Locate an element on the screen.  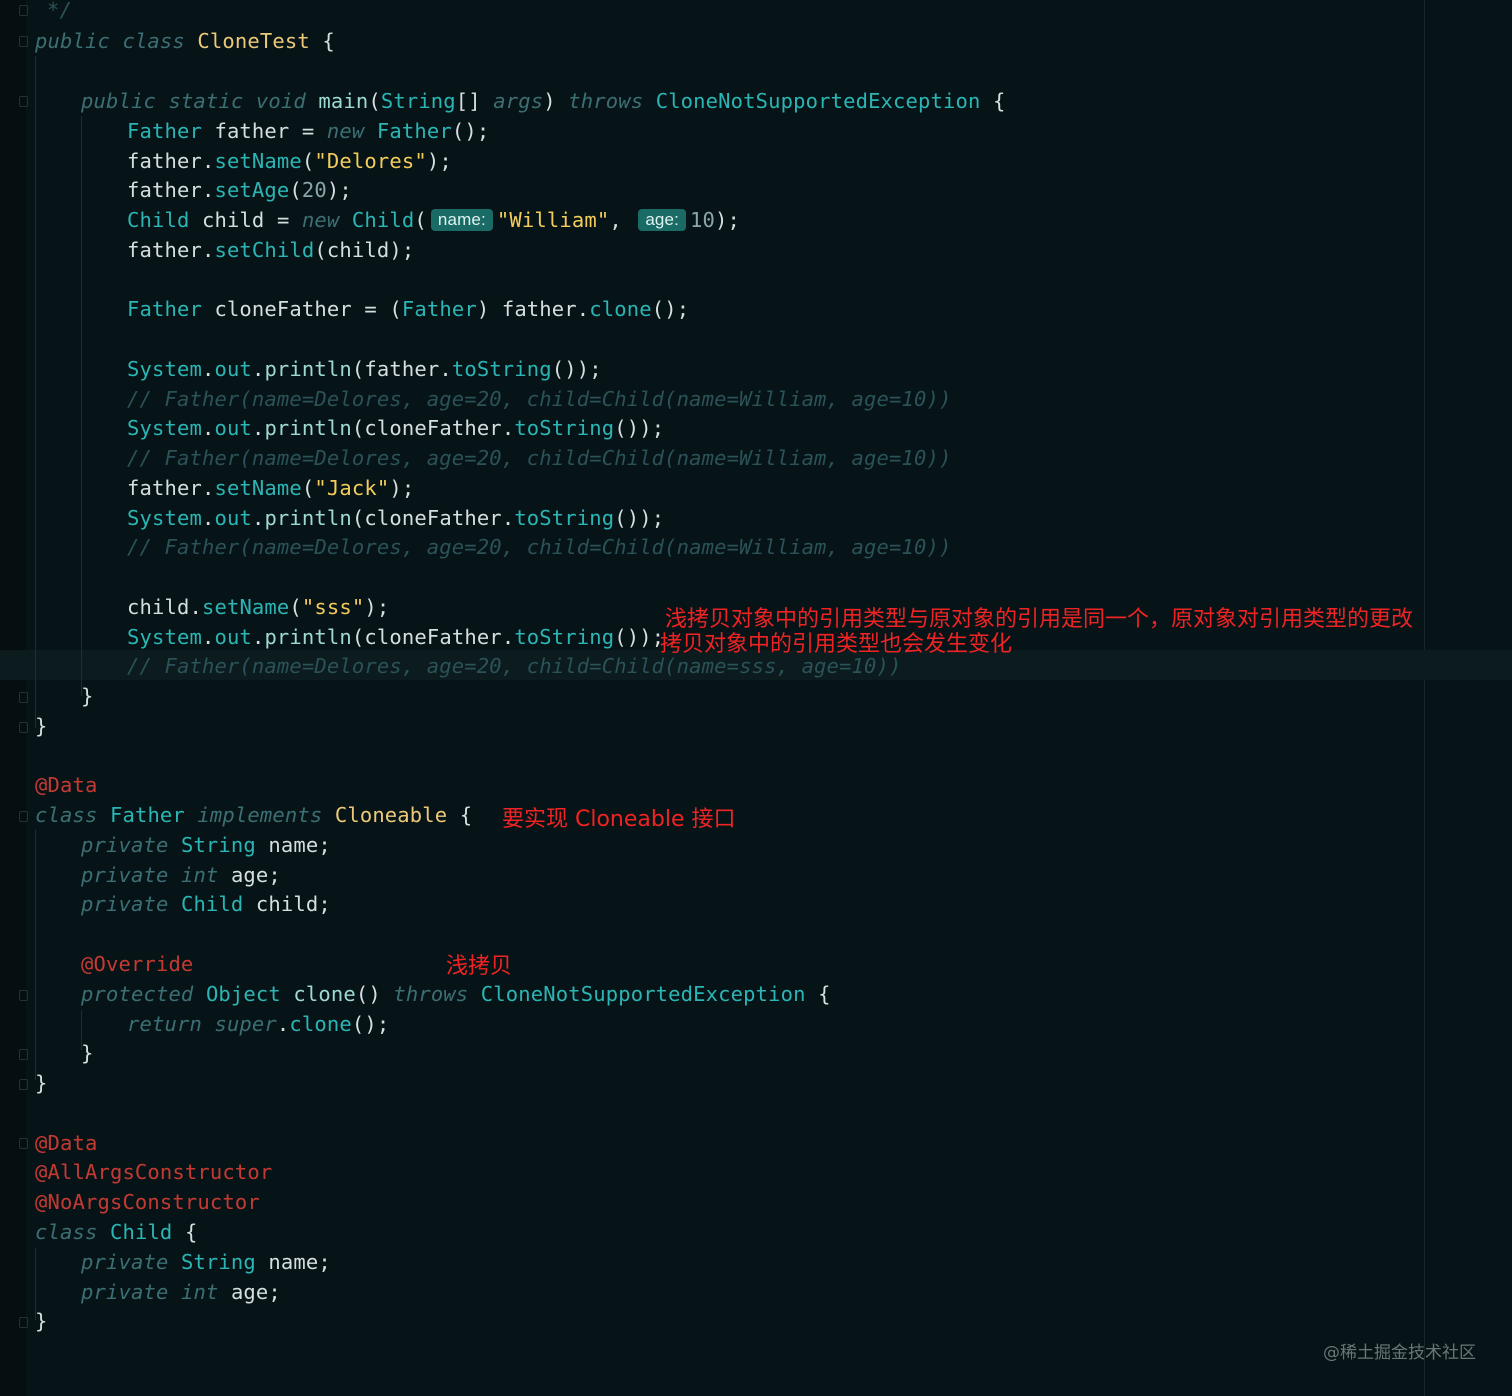
code-line: father.setName("Delores"); is located at coordinates (289, 161).